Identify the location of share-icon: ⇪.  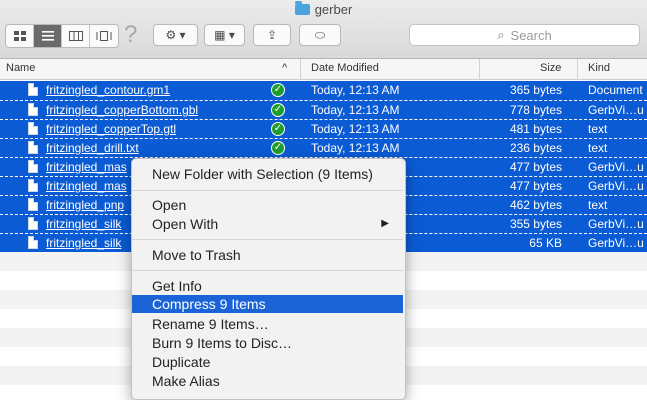
(272, 35).